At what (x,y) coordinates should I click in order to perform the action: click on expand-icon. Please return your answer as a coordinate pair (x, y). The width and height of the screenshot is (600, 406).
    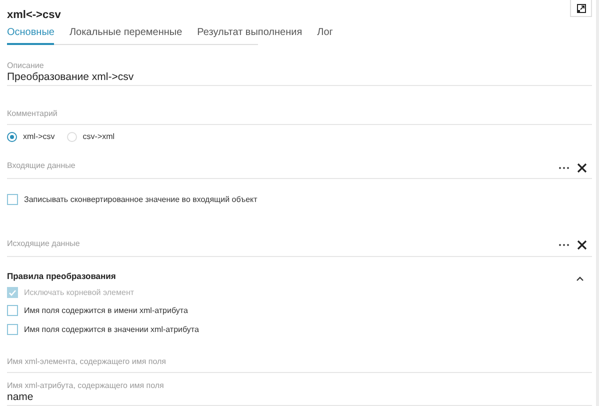
    Looking at the image, I should click on (581, 8).